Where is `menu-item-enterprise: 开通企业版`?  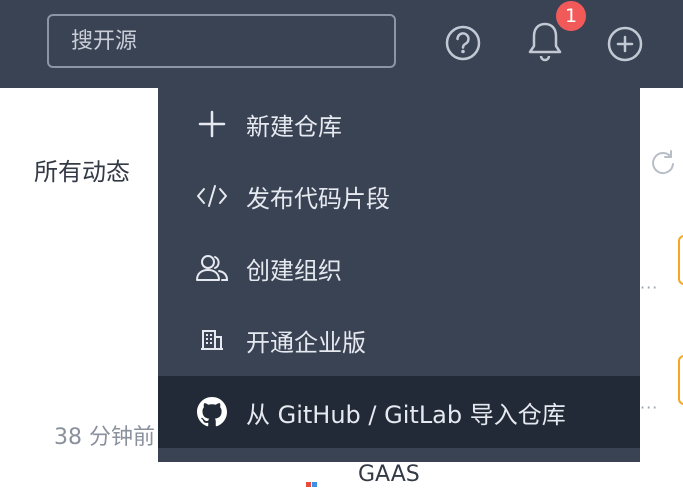
menu-item-enterprise: 开通企业版 is located at coordinates (399, 340).